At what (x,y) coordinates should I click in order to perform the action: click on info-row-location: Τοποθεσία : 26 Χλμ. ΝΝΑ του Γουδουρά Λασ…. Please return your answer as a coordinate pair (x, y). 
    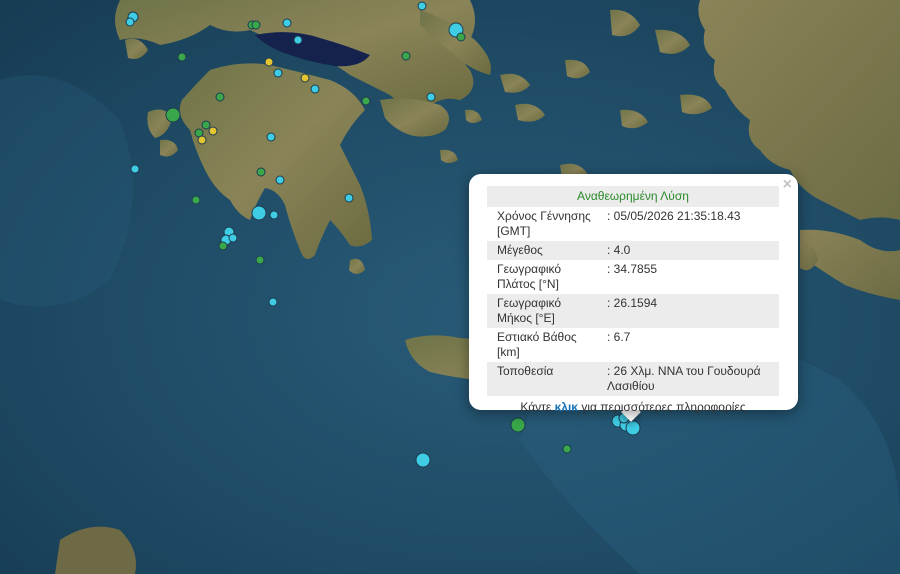
    Looking at the image, I should click on (633, 379).